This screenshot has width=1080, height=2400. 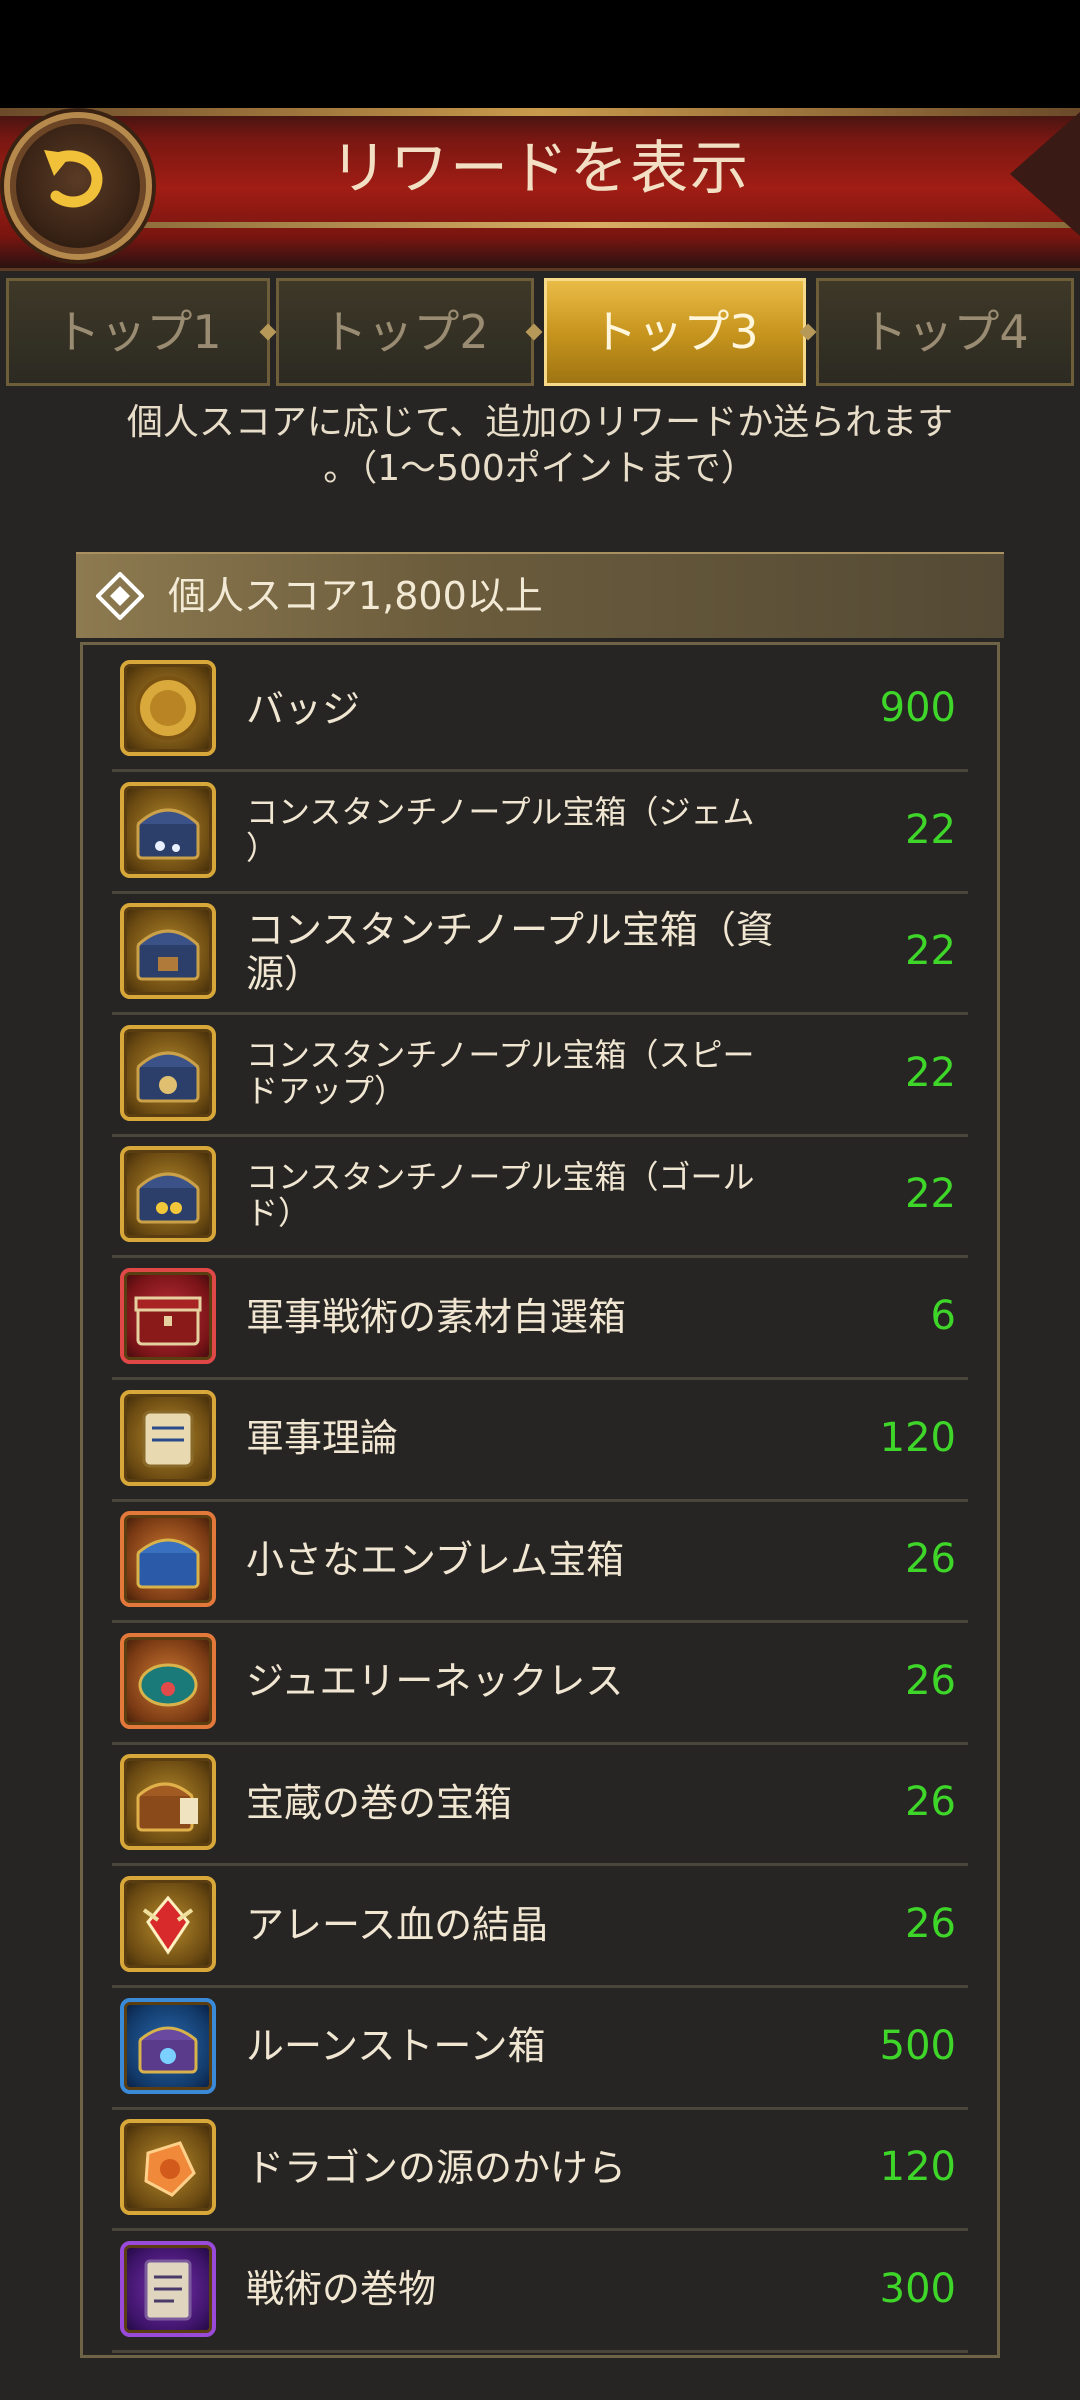 What do you see at coordinates (500, 1055) in the screenshot?
I see `reward-name-line: コンスタンチノープル宝箱（スピー` at bounding box center [500, 1055].